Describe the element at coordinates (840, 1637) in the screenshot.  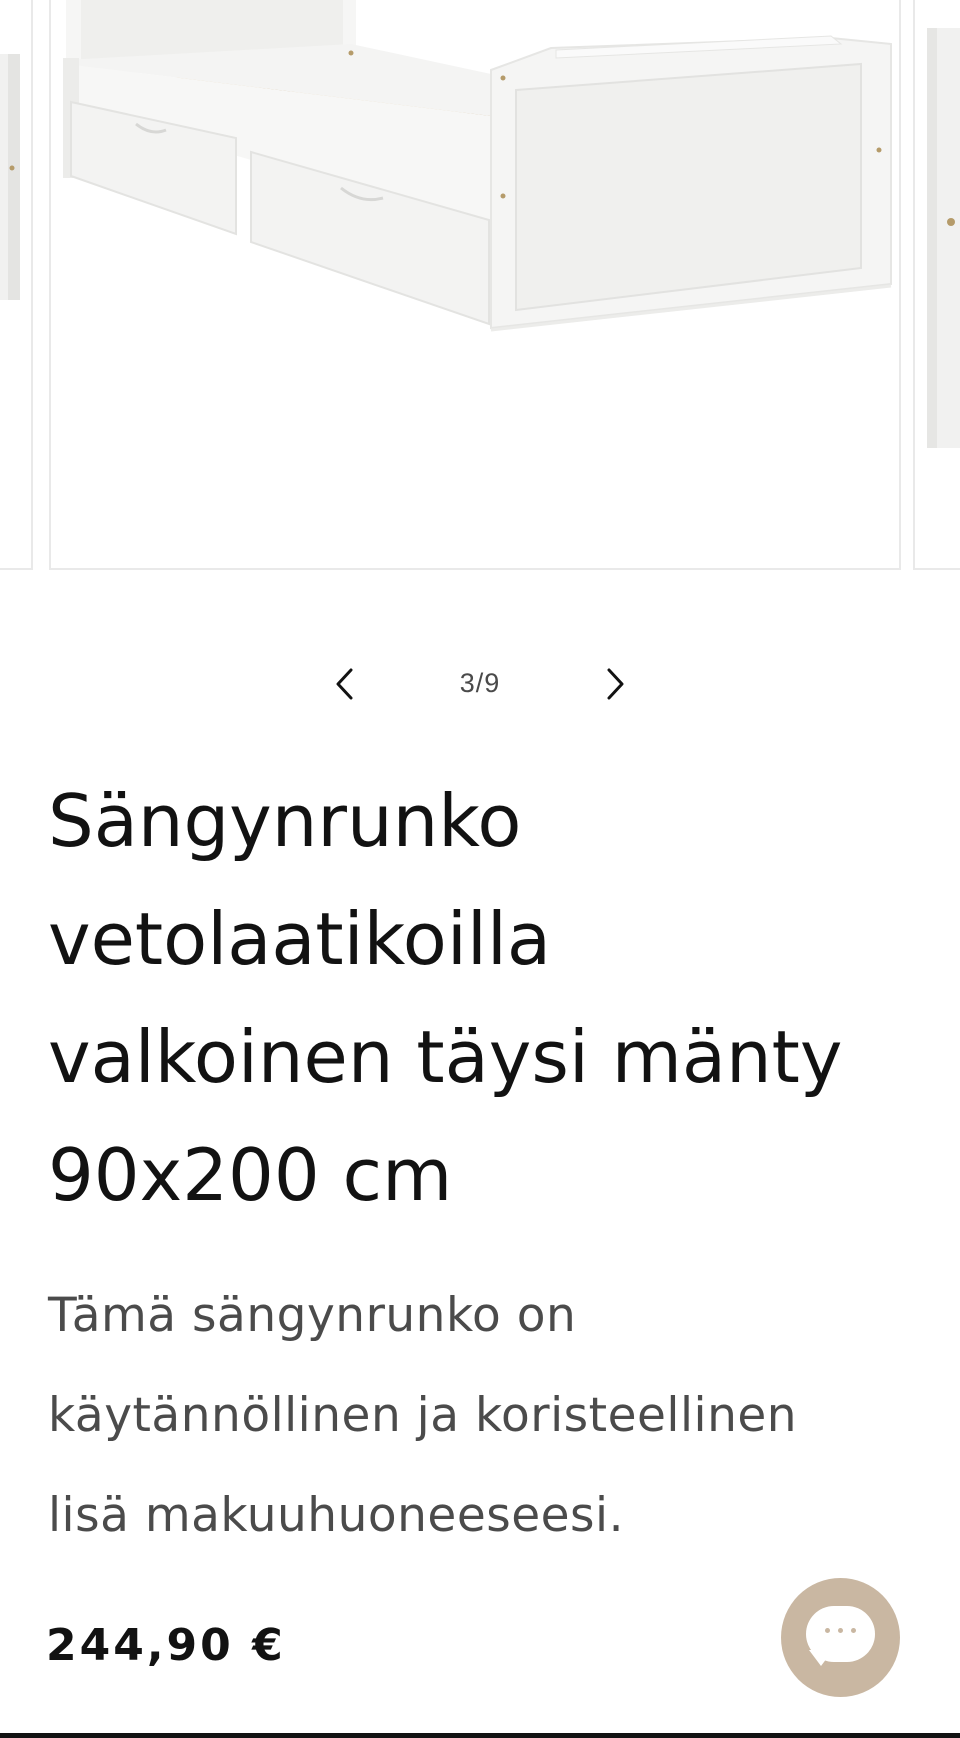
I see `chat-button` at that location.